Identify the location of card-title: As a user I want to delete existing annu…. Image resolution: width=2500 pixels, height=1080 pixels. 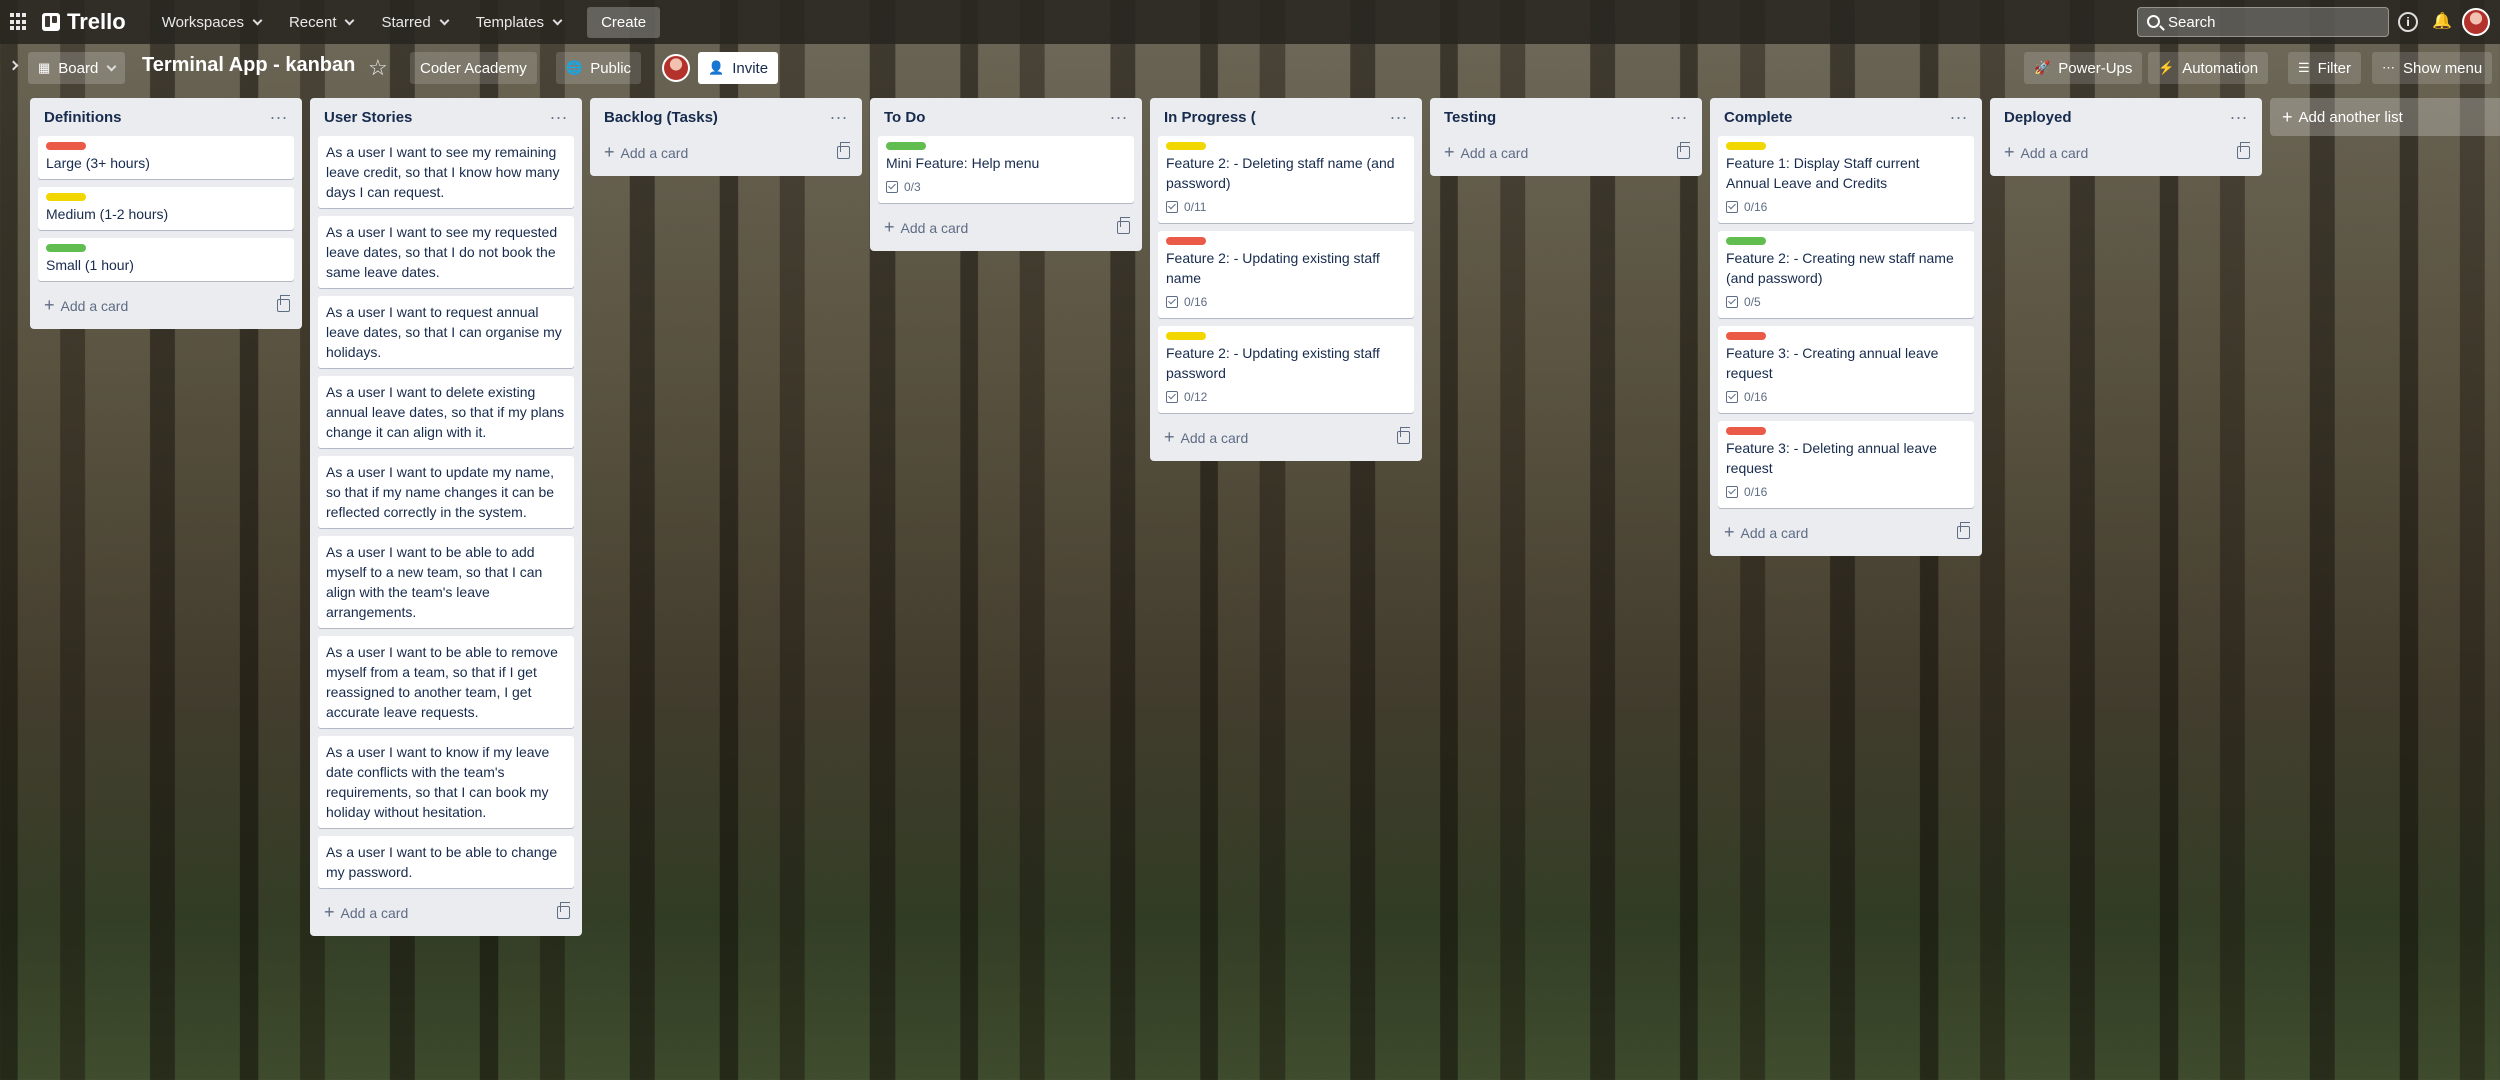
(445, 412).